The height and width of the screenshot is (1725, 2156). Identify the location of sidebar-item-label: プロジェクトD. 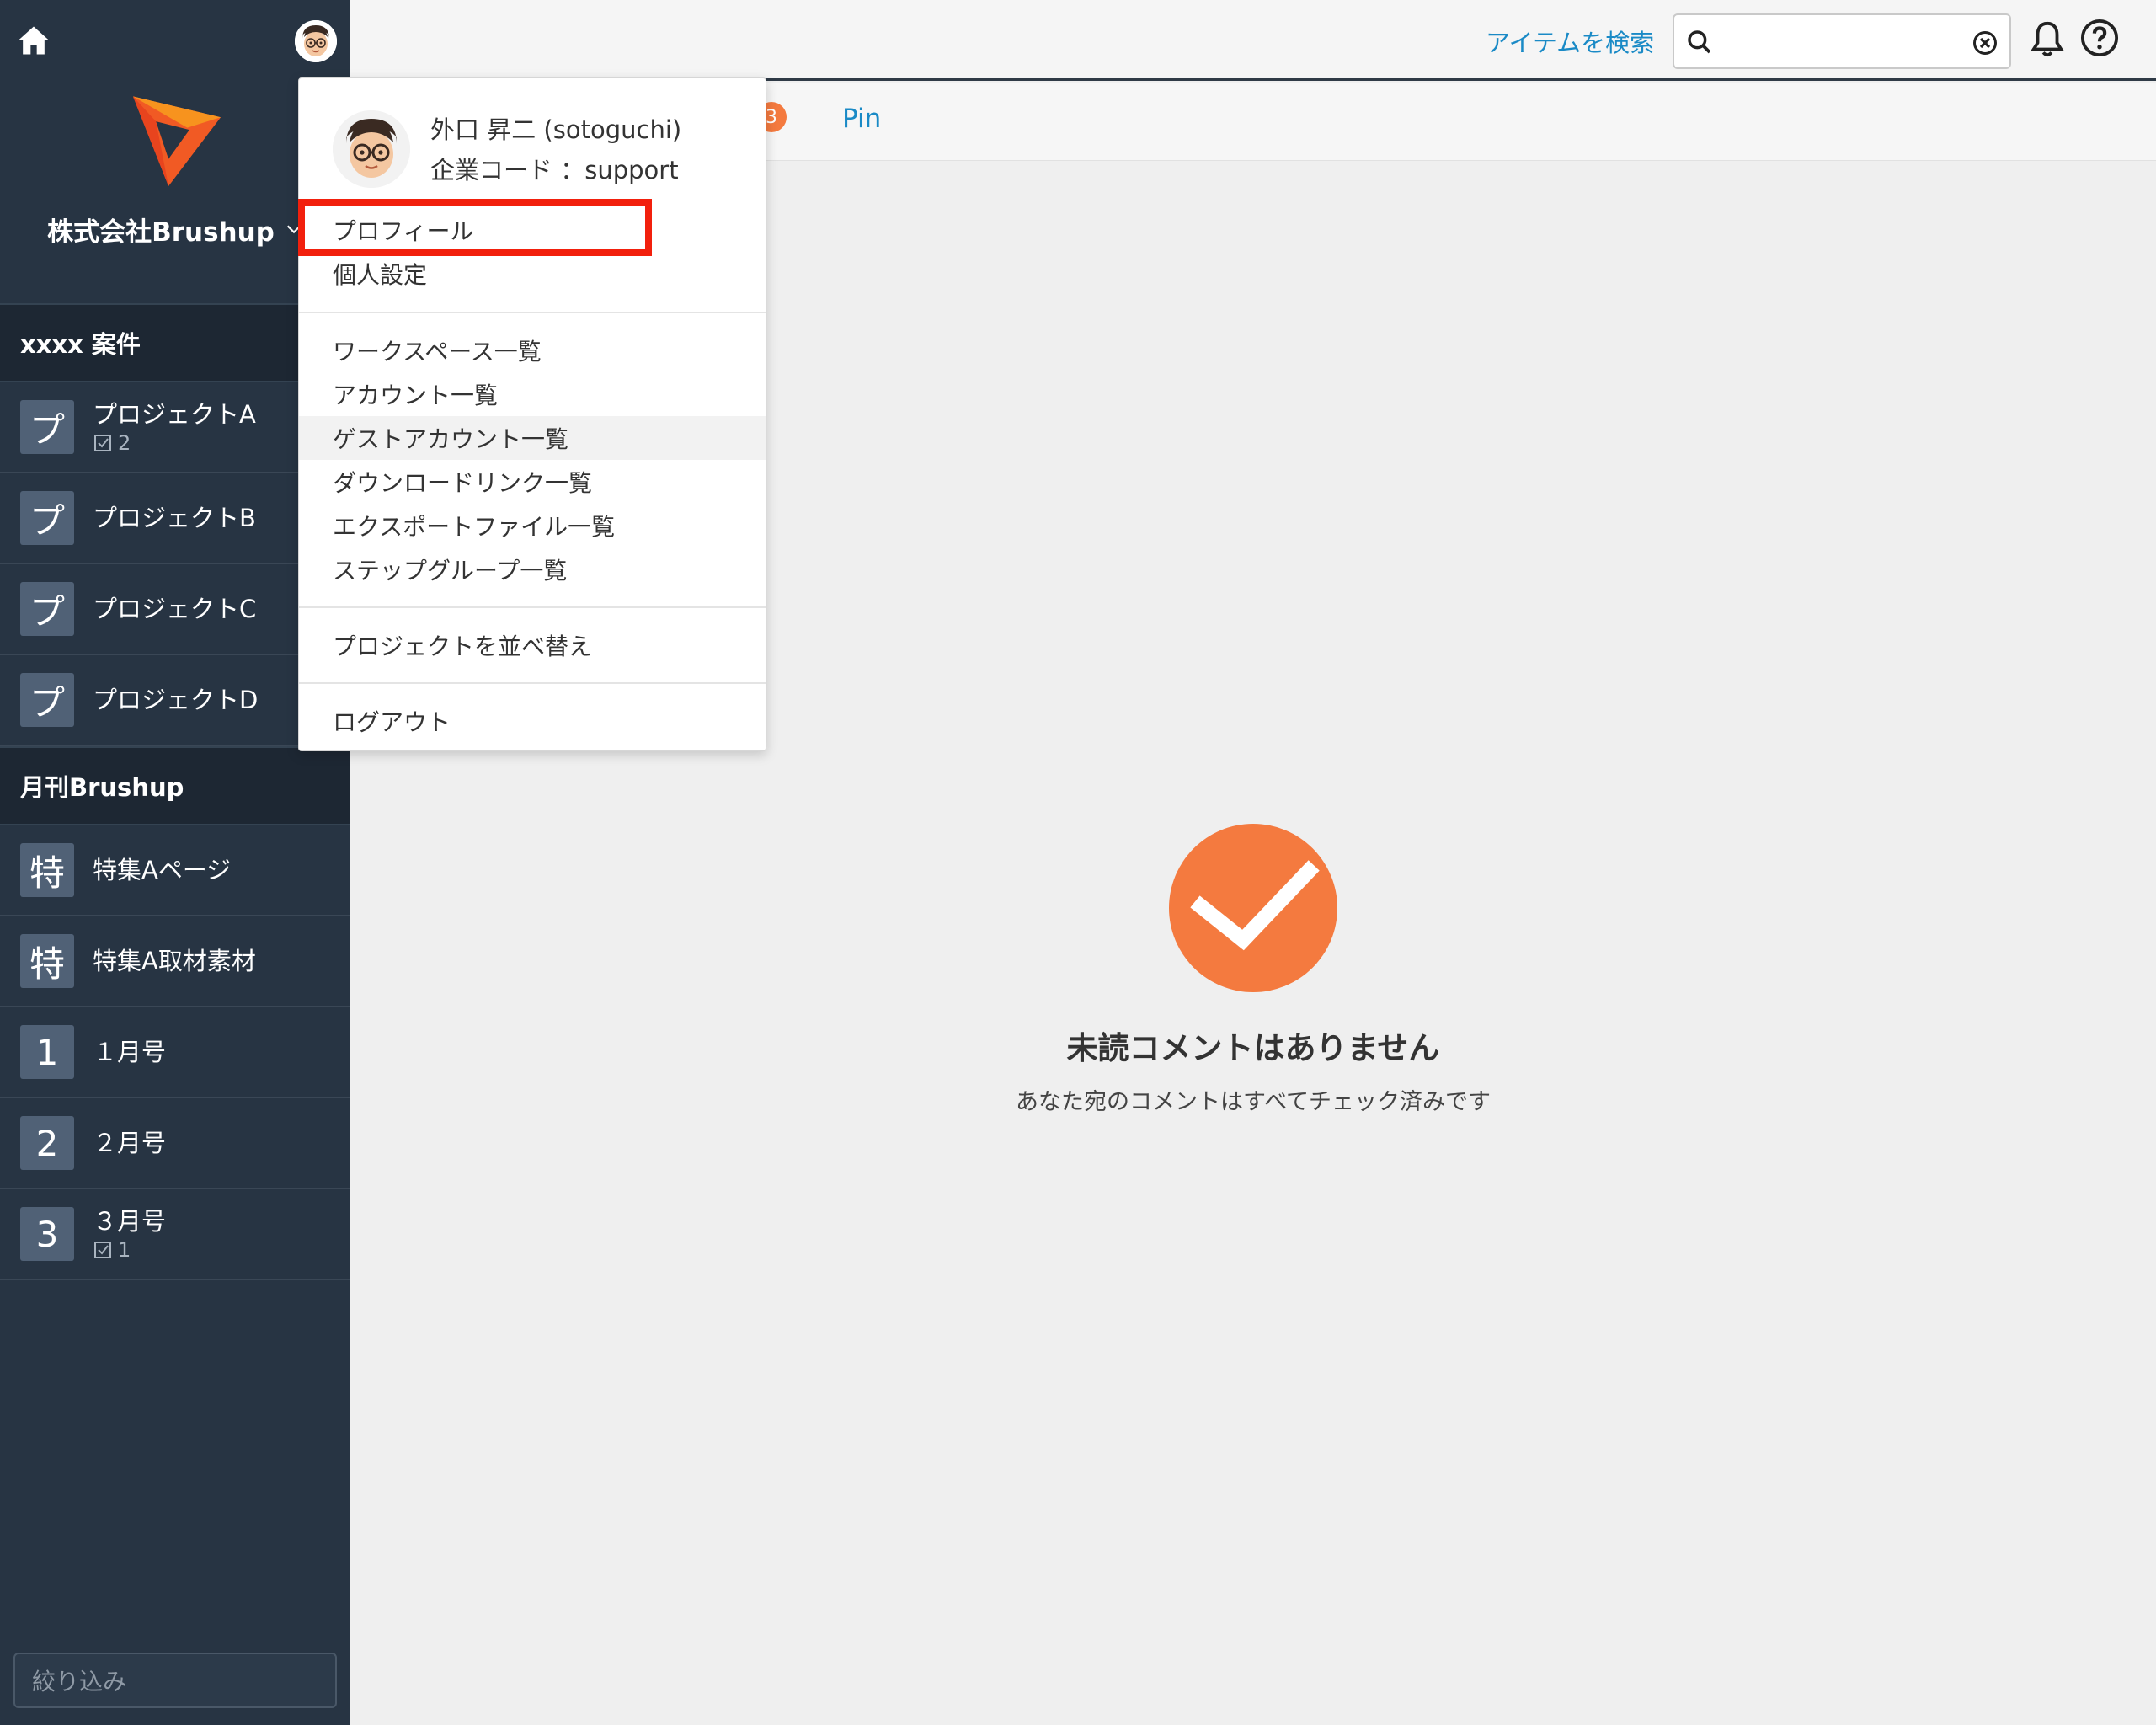
(176, 700).